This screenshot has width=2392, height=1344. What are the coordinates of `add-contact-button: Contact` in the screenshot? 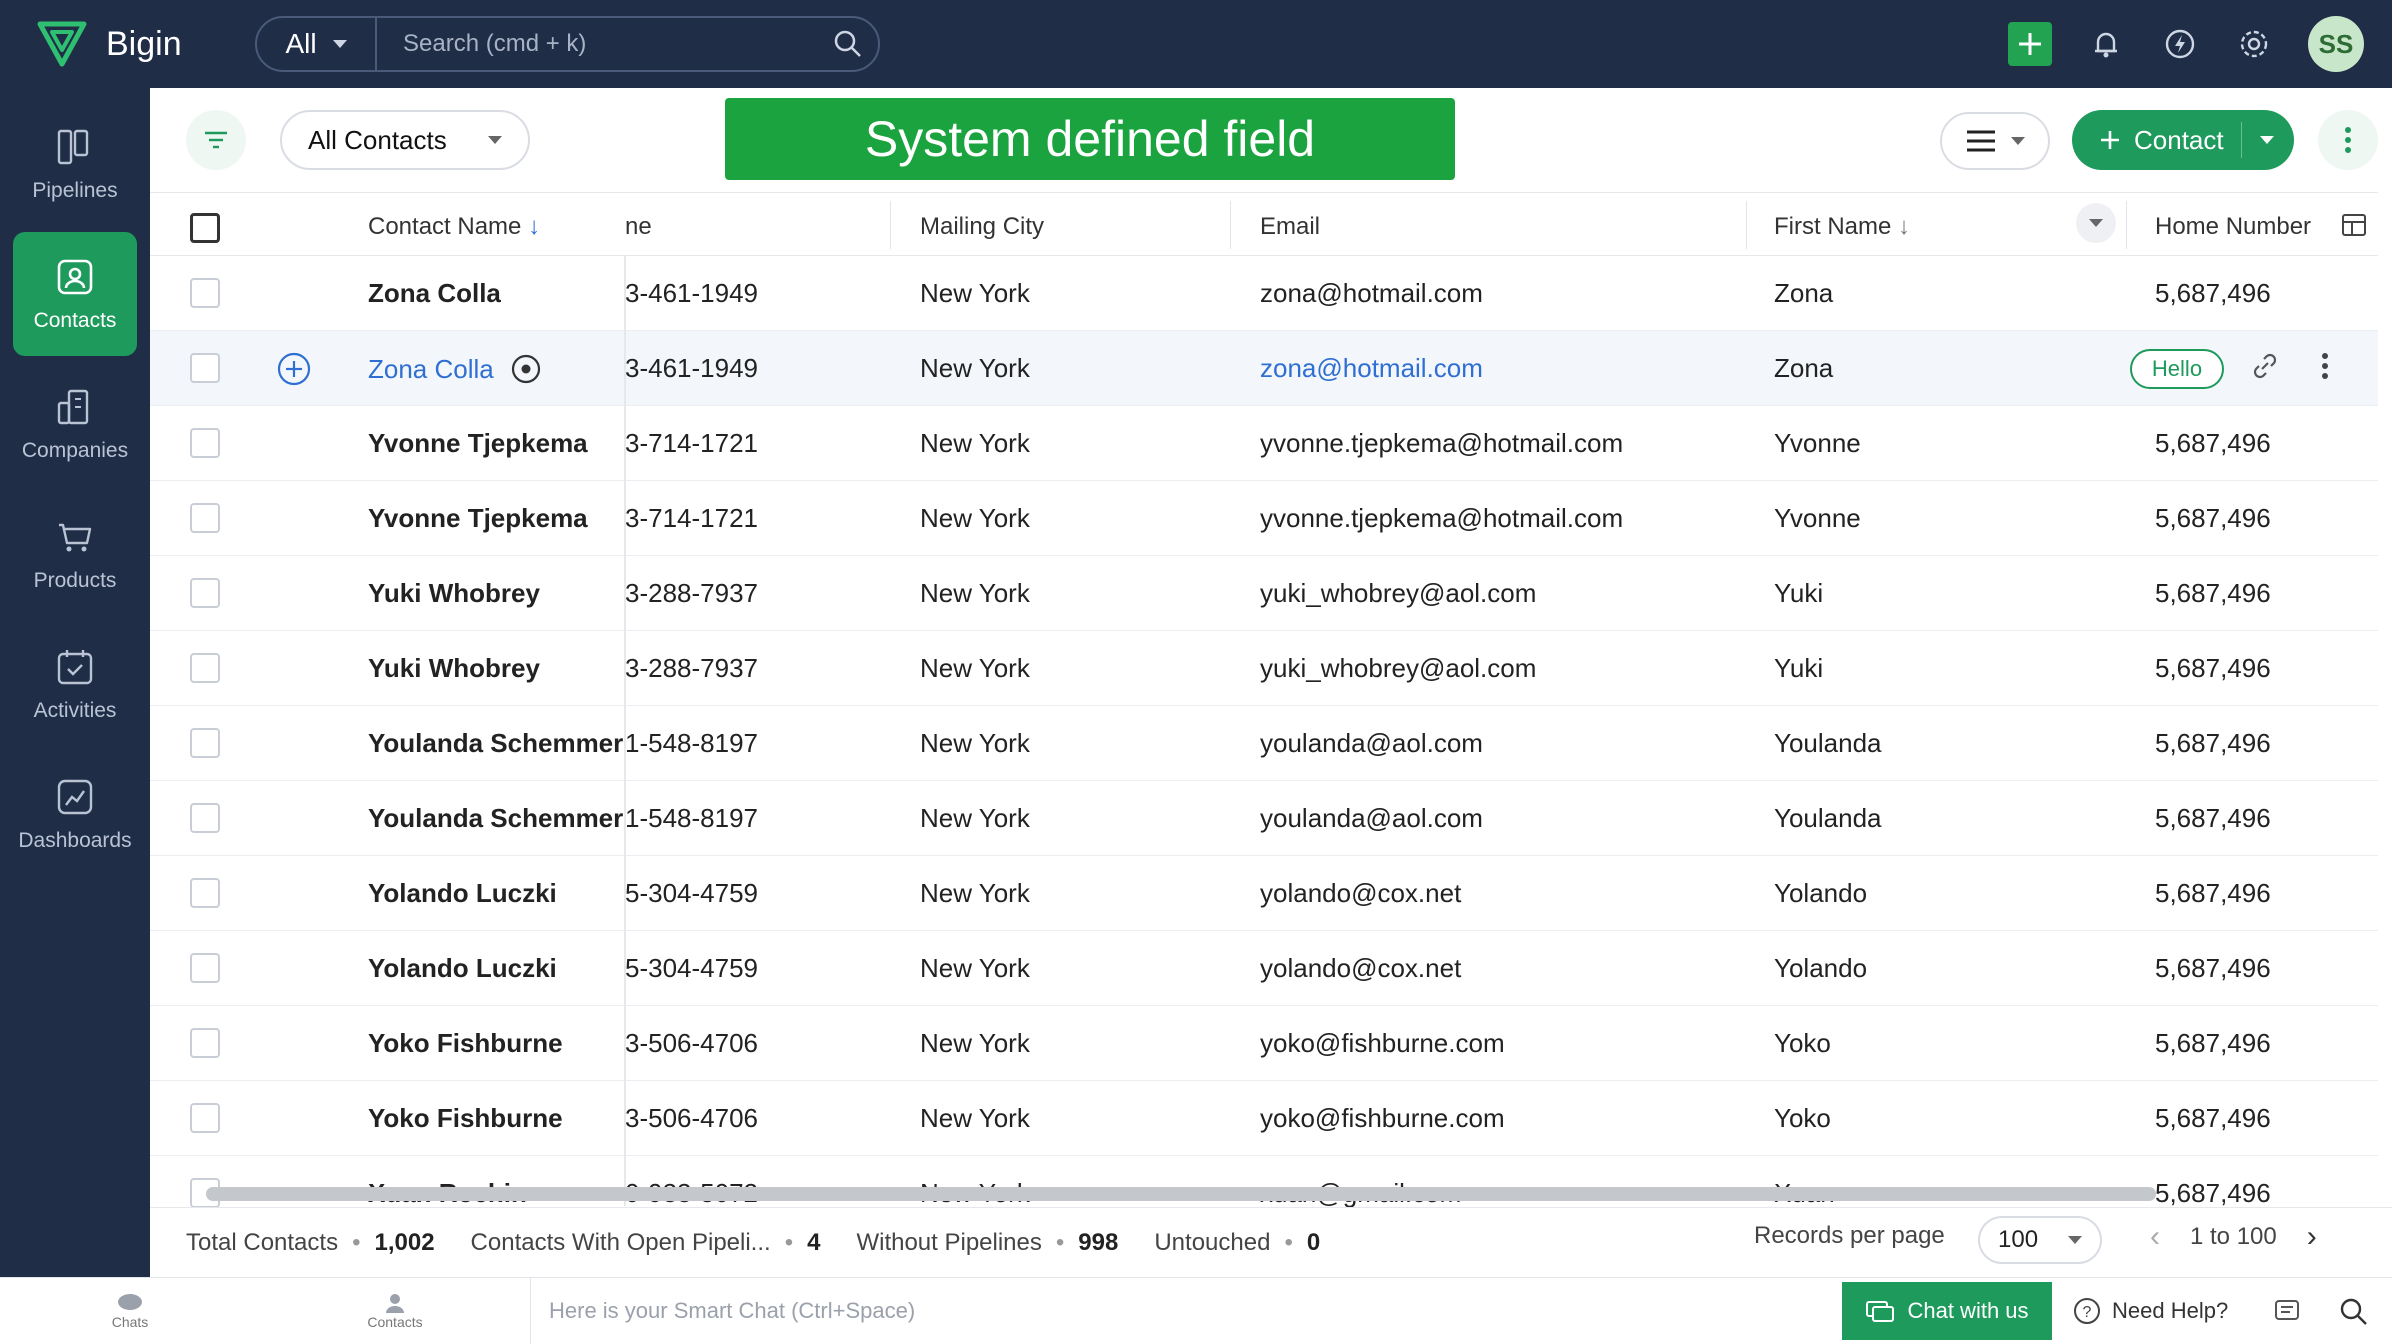 It's located at (2183, 140).